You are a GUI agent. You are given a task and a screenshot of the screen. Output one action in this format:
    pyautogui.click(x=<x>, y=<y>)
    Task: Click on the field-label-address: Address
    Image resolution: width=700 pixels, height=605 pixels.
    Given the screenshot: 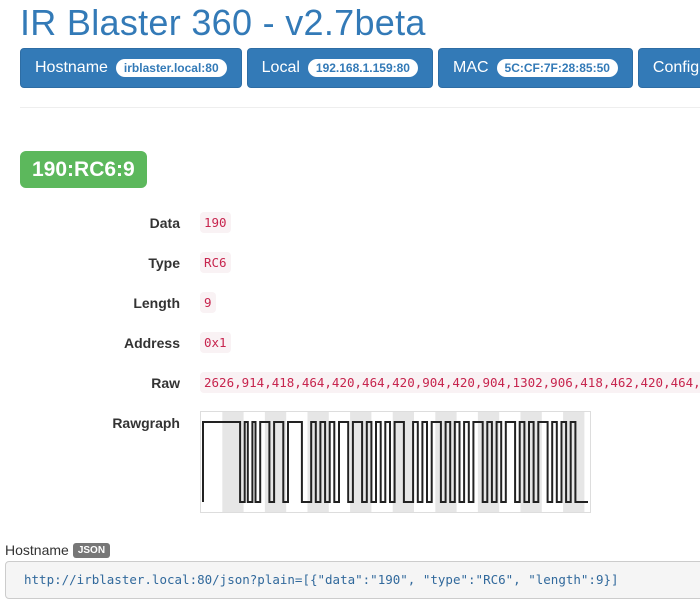 What is the action you would take?
    pyautogui.click(x=151, y=343)
    